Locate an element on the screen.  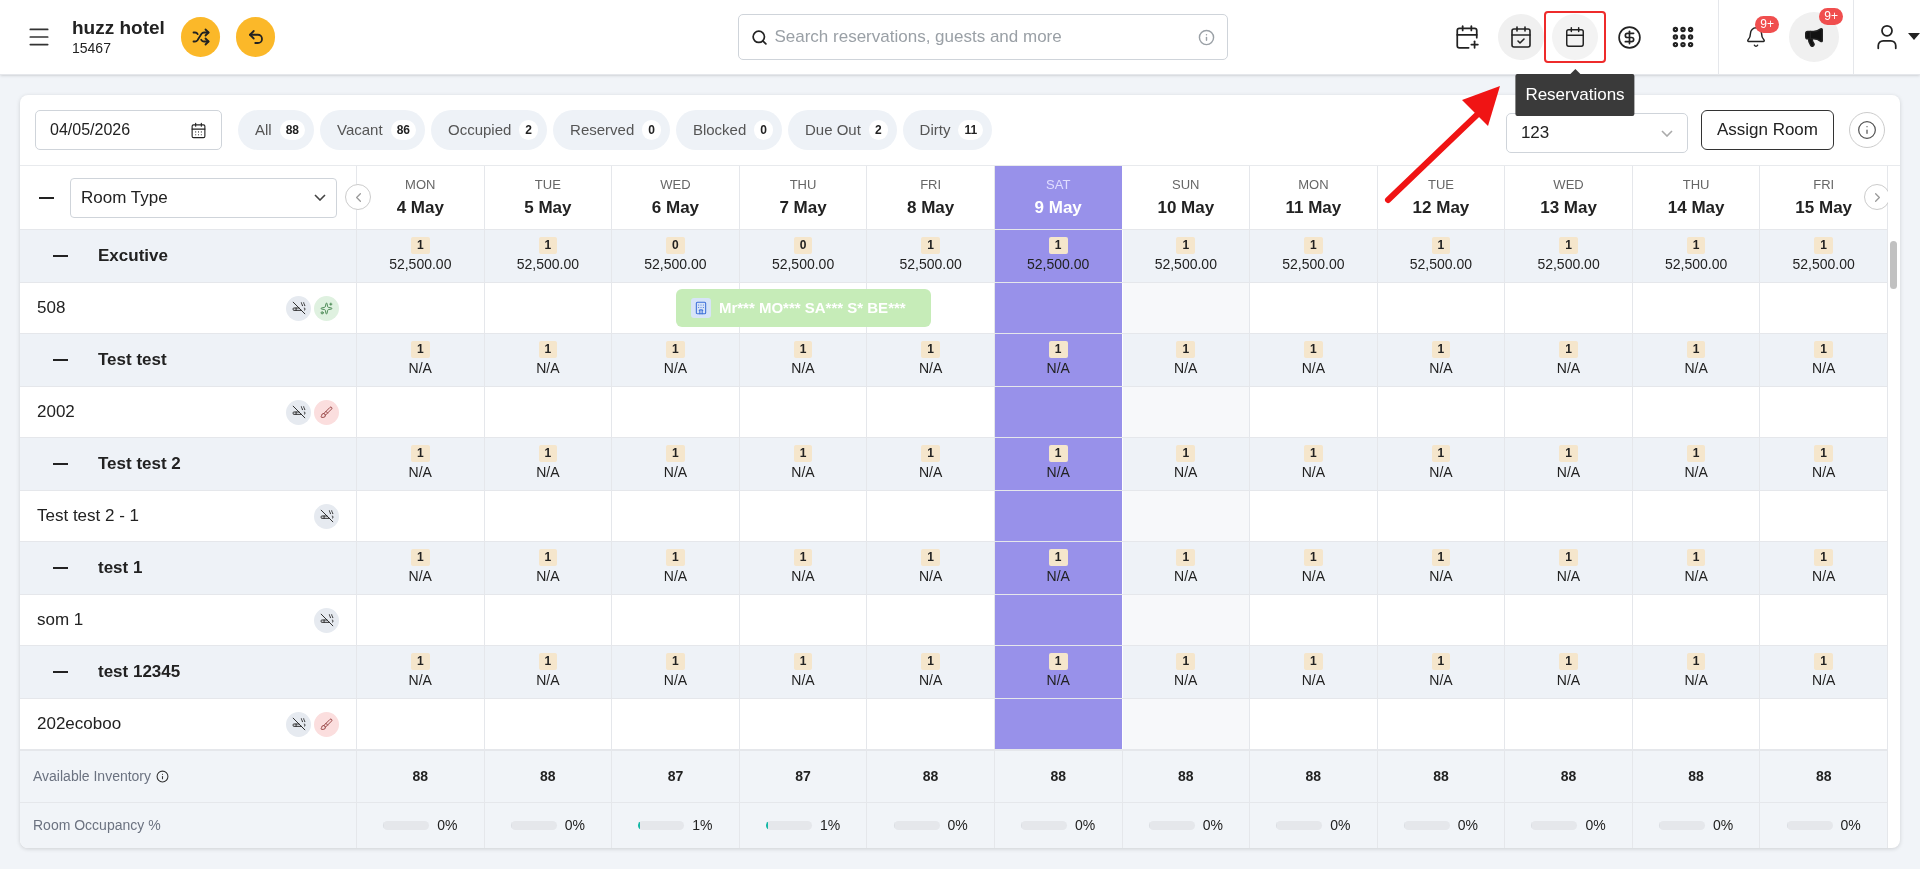
dollar-icon is located at coordinates (1629, 37).